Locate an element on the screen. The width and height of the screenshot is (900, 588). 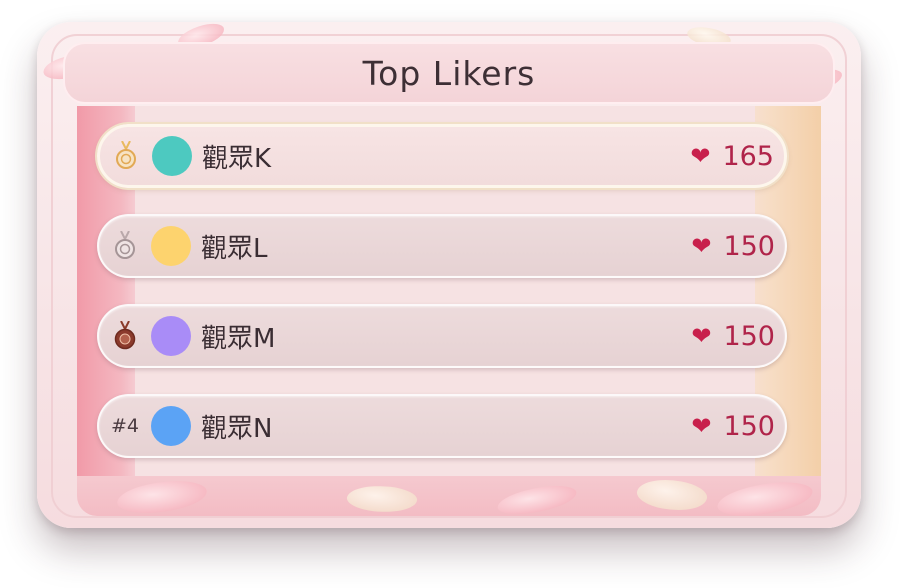
rank-label: #4 is located at coordinates (124, 426).